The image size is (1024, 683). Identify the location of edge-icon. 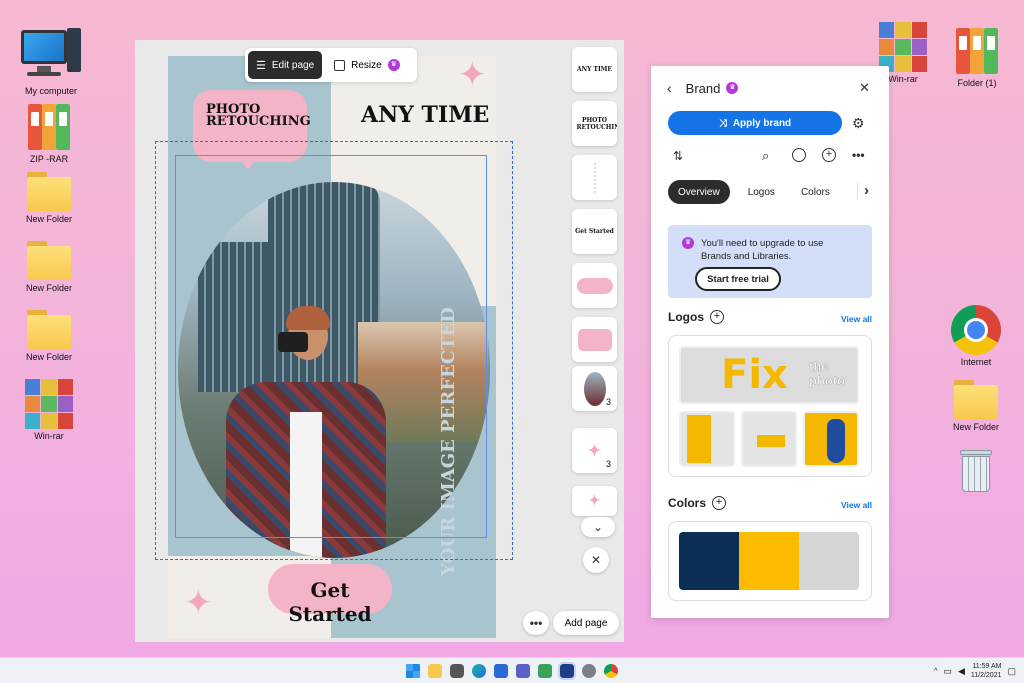
(479, 670).